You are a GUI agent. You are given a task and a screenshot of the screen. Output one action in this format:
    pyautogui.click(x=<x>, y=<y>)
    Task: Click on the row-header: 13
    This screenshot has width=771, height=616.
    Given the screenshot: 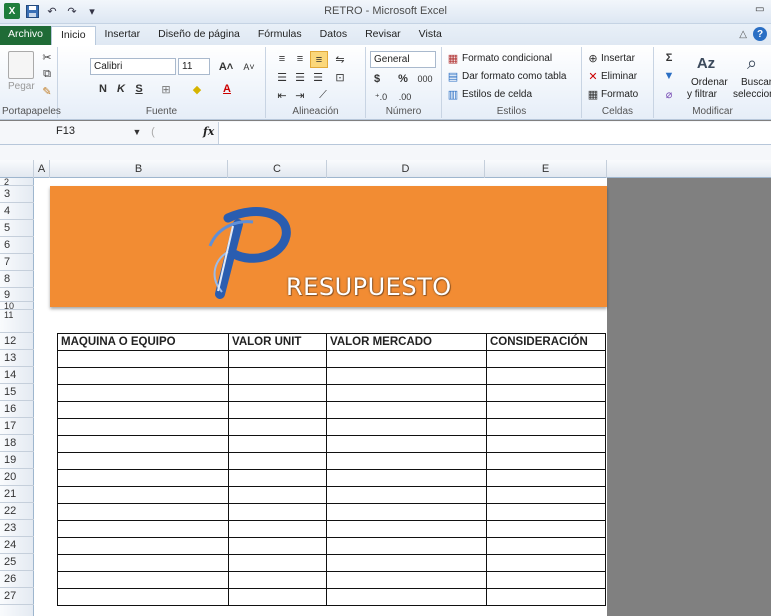 What is the action you would take?
    pyautogui.click(x=17, y=358)
    